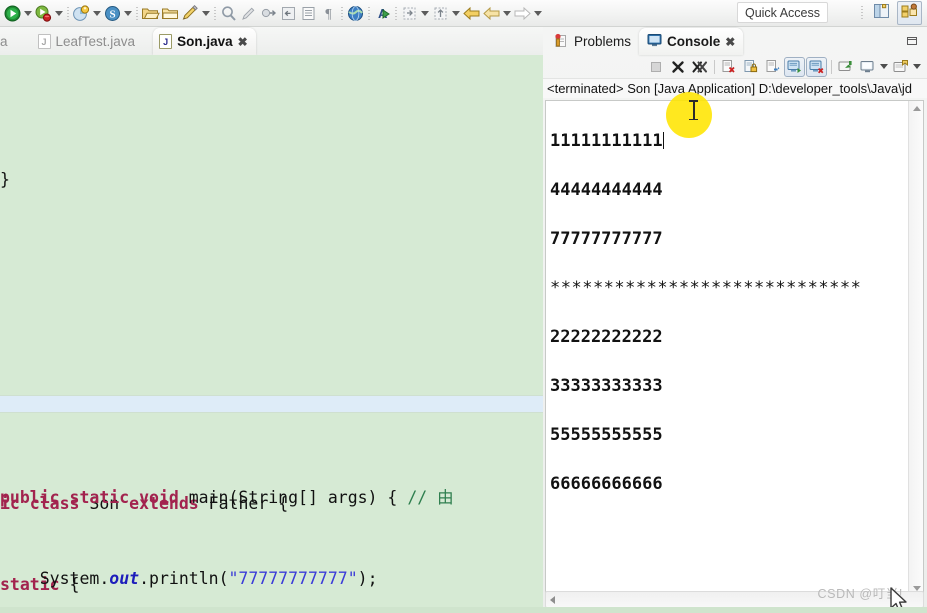 The image size is (927, 613). Describe the element at coordinates (860, 594) in the screenshot. I see `watermark-label: CSDN @叮当!` at that location.